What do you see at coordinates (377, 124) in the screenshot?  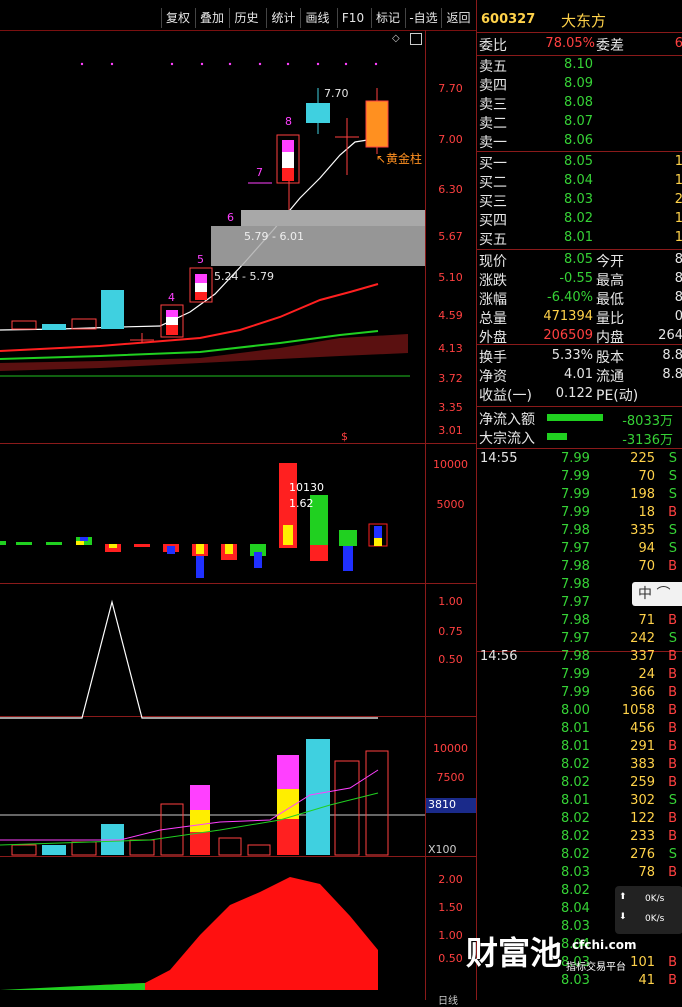 I see `candle` at bounding box center [377, 124].